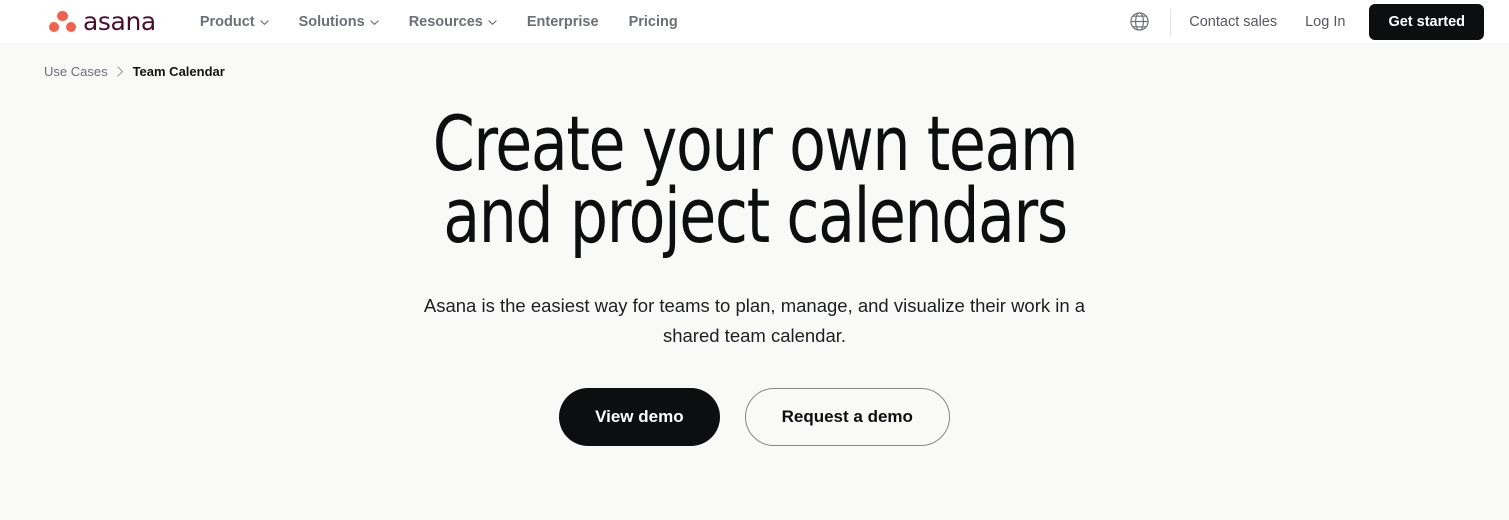 Image resolution: width=1509 pixels, height=520 pixels. I want to click on nav-item-label: Resources, so click(445, 21).